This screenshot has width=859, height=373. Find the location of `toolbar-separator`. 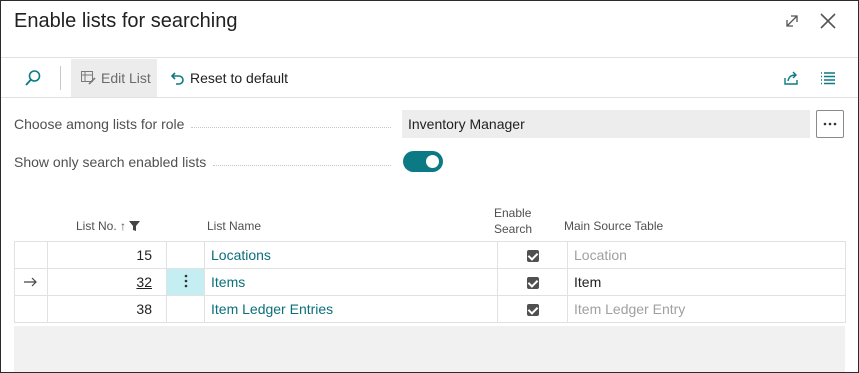

toolbar-separator is located at coordinates (60, 78).